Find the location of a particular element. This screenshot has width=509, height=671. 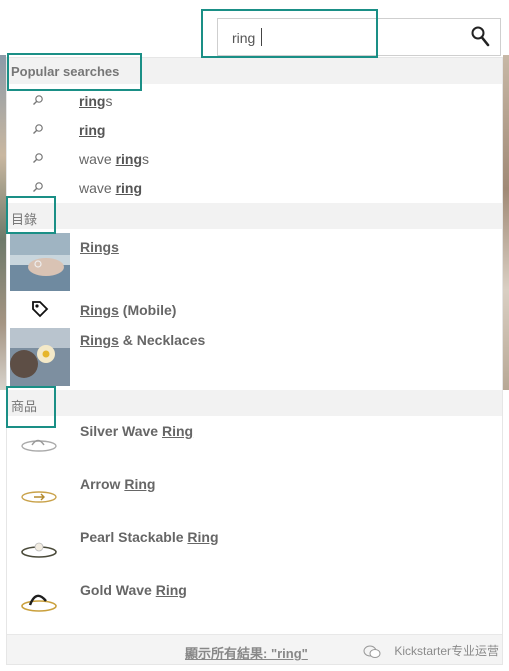

suggestion-item: rings is located at coordinates (254, 100).